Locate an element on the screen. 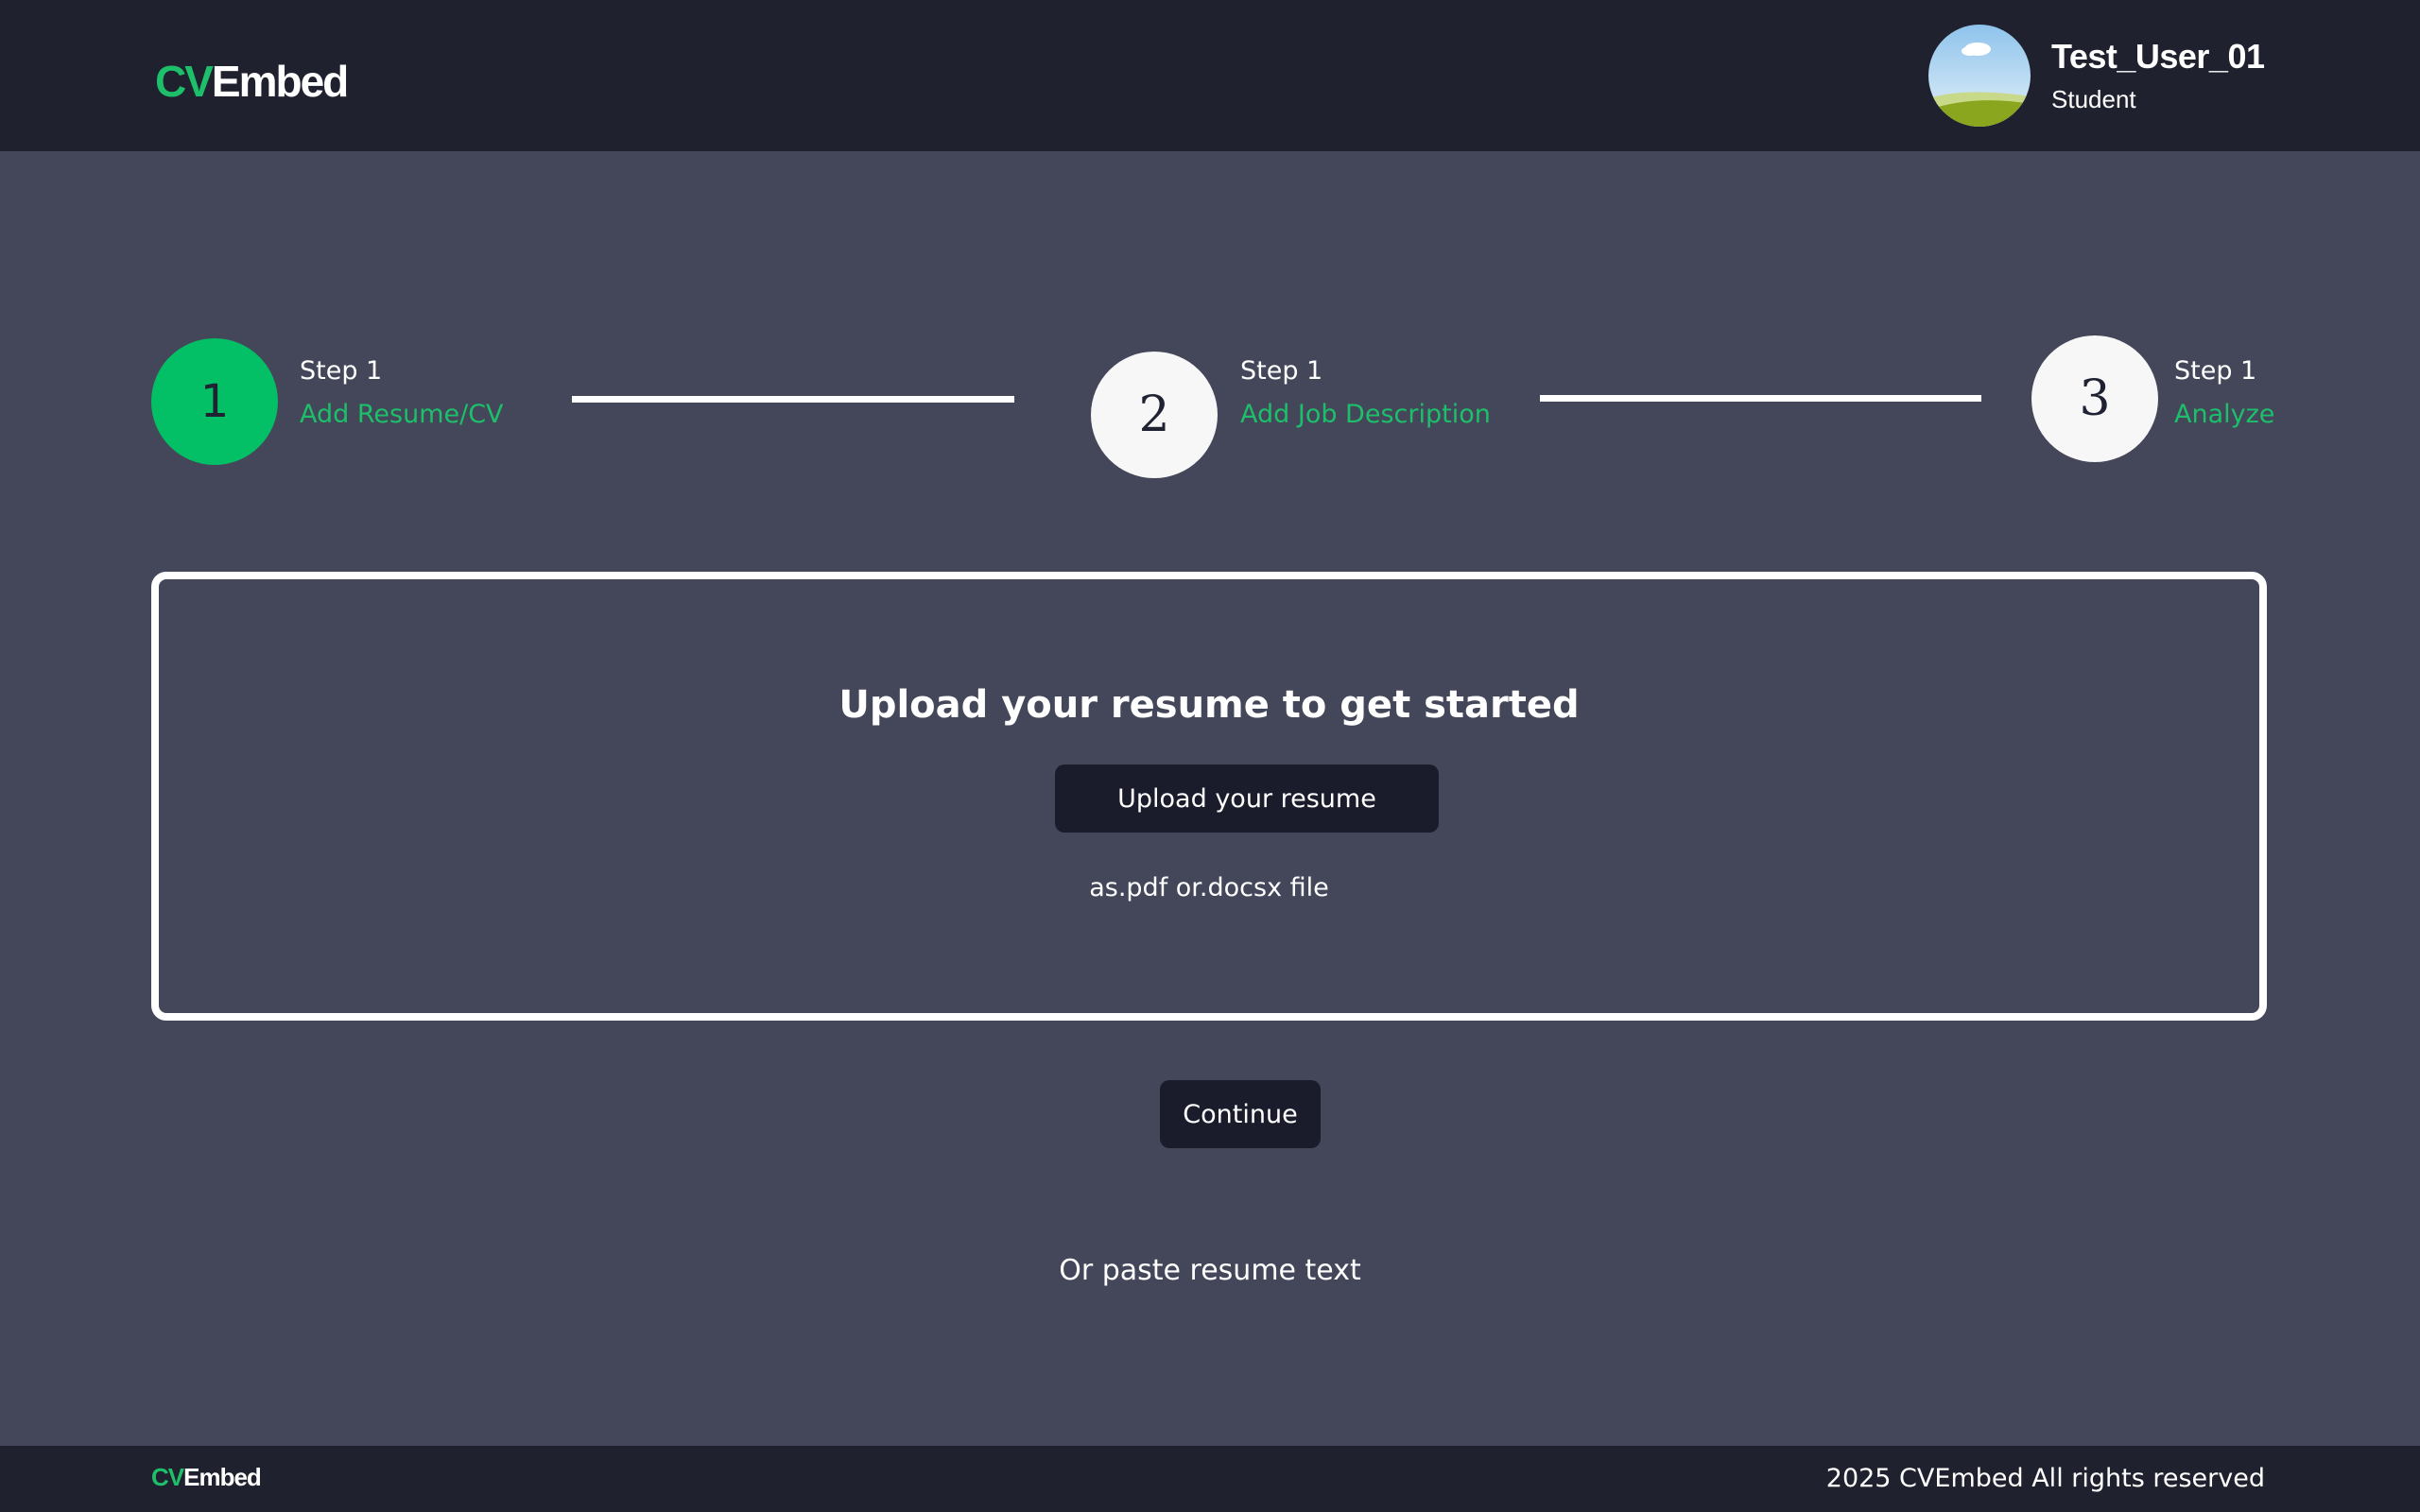 The image size is (2420, 1512). footer-logo-cv: CV is located at coordinates (167, 1477).